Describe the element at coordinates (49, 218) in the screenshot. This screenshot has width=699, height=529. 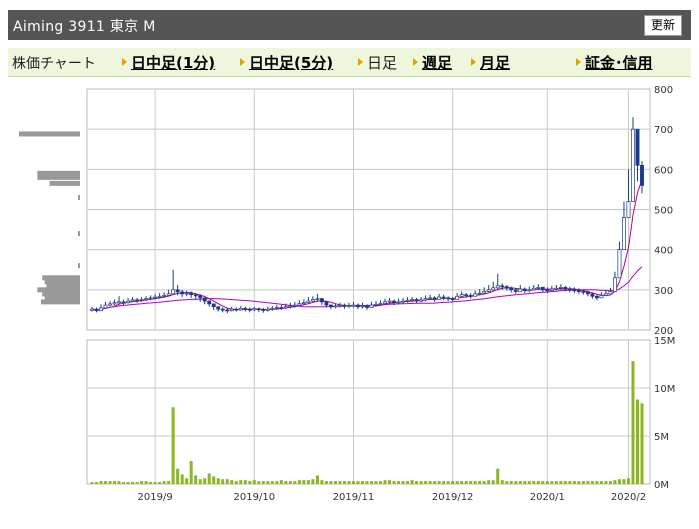
I see `price-volume-profile` at that location.